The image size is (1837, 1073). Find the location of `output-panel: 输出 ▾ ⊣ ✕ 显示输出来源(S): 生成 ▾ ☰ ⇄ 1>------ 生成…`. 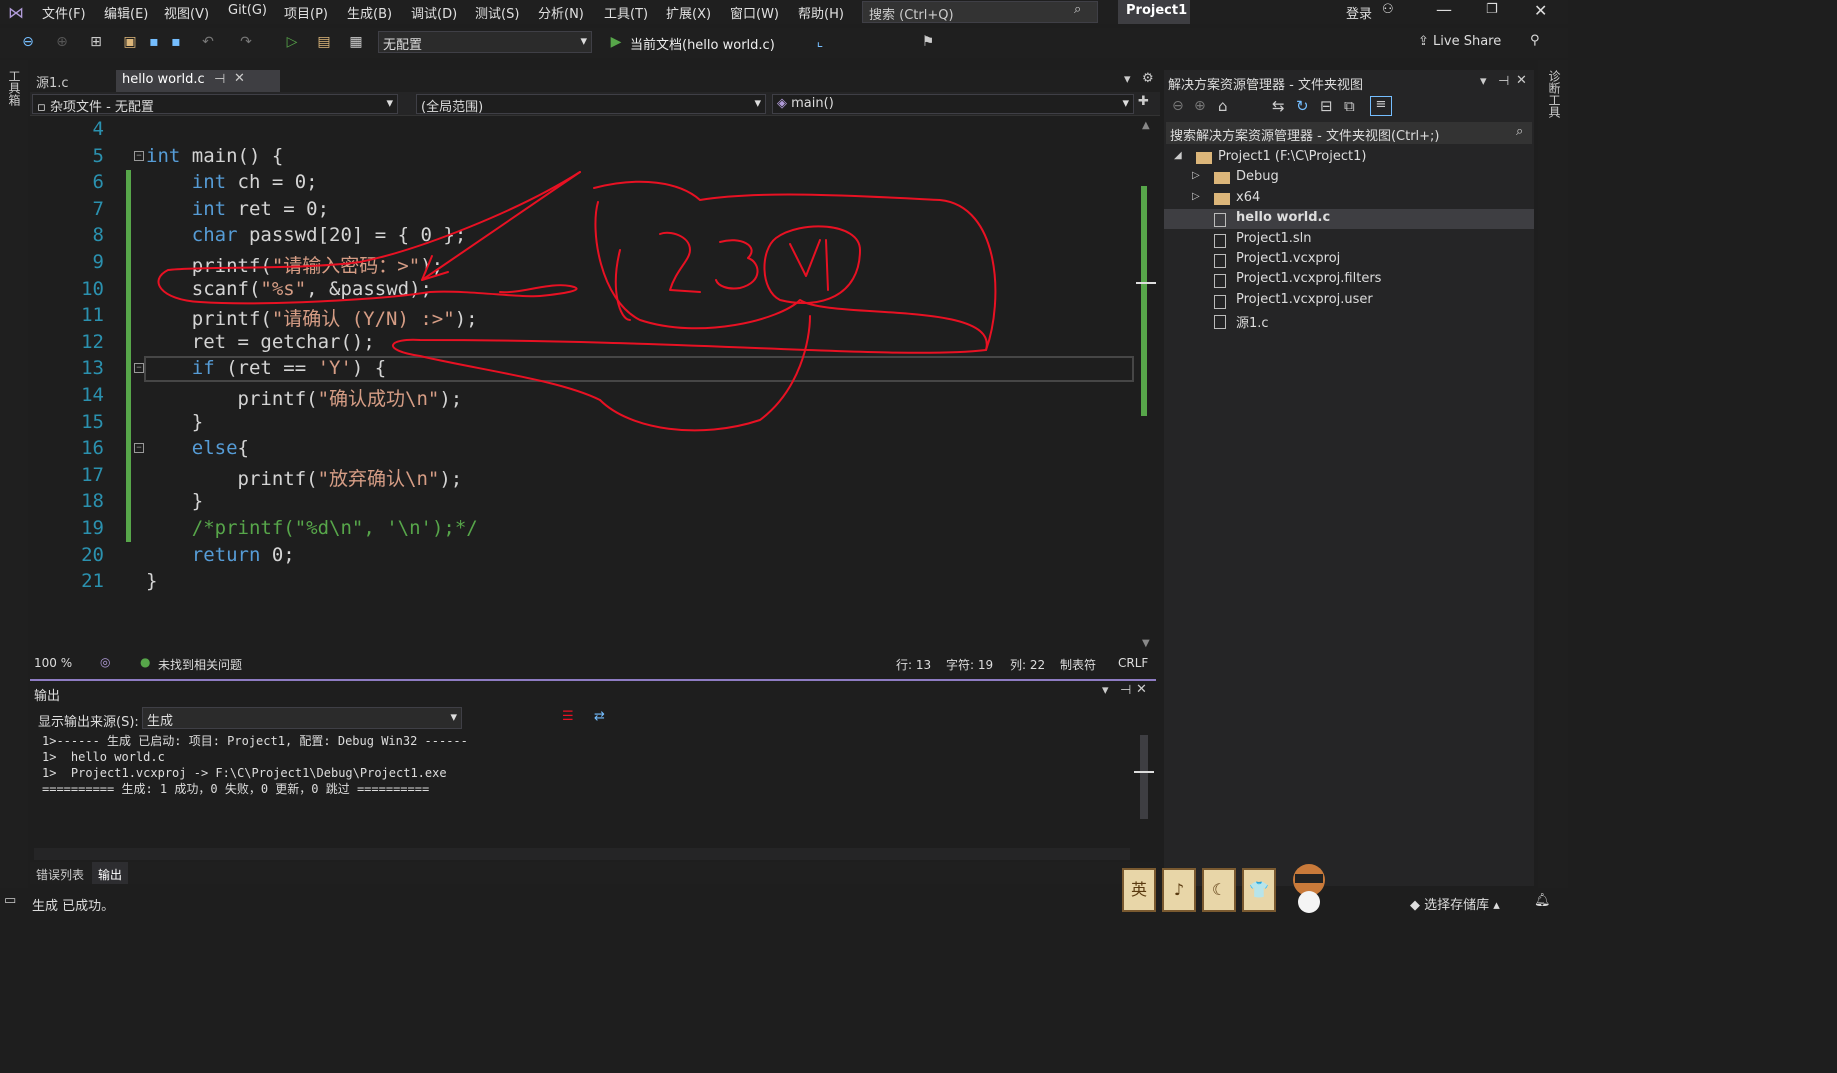

output-panel: 输出 ▾ ⊣ ✕ 显示输出来源(S): 生成 ▾ ☰ ⇄ 1>------ 生成… is located at coordinates (593, 768).